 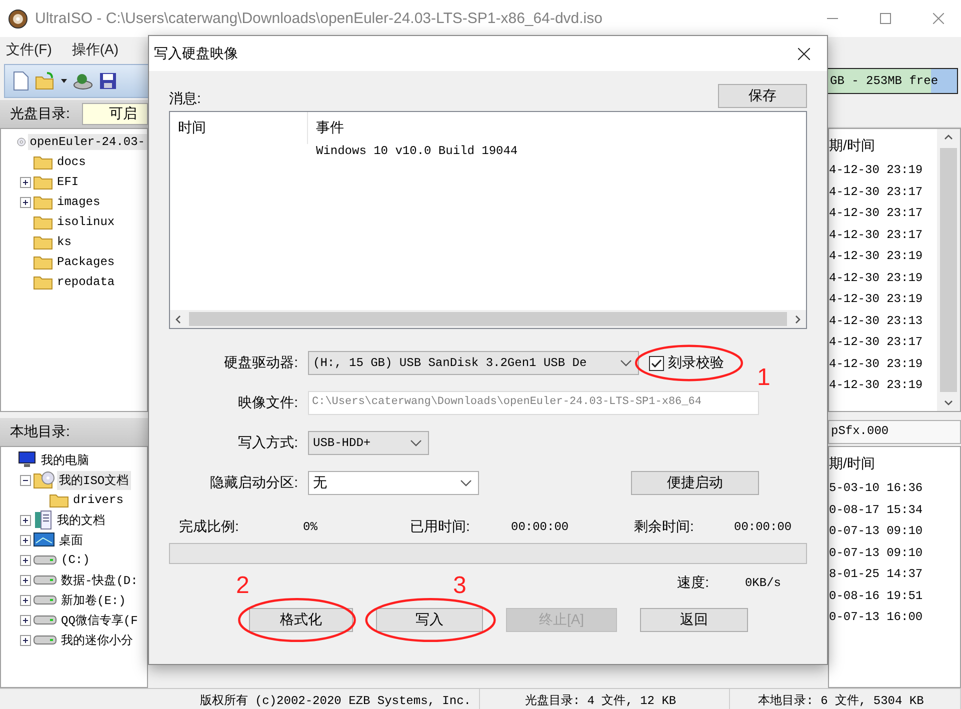 I want to click on tree-item: (C:), so click(x=75, y=560).